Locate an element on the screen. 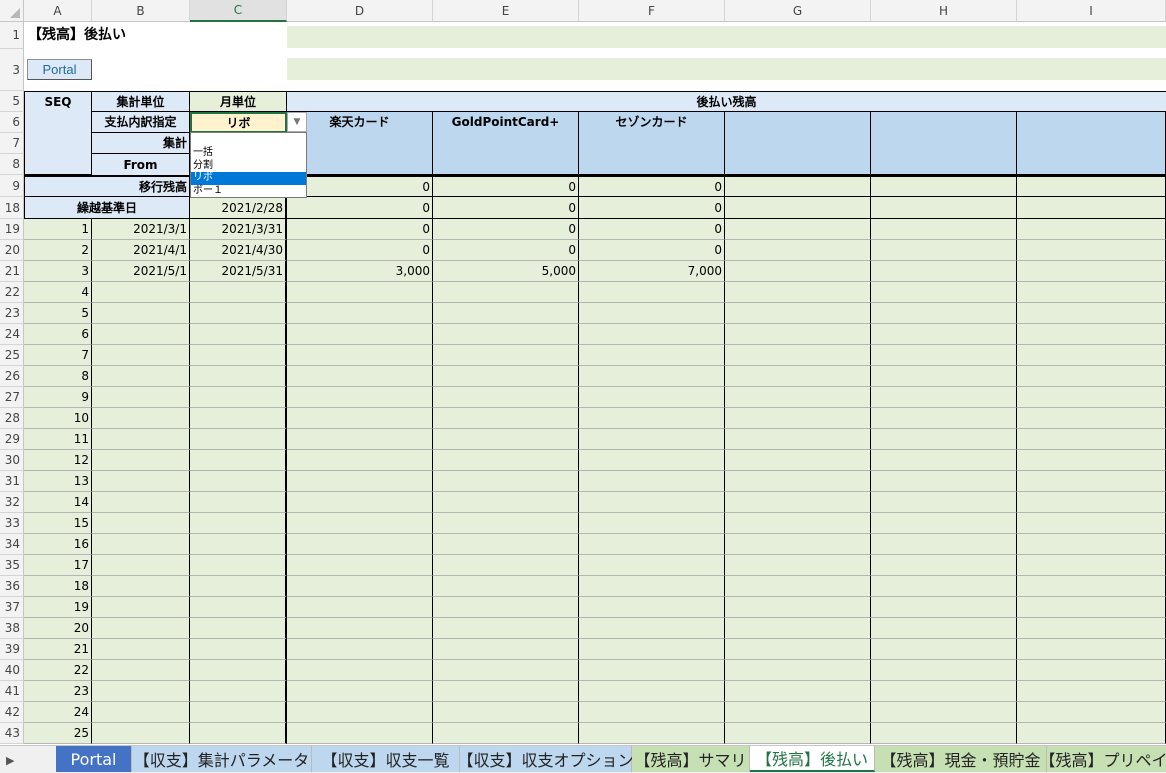 This screenshot has width=1166, height=773. row-header-28: 28 is located at coordinates (12, 418).